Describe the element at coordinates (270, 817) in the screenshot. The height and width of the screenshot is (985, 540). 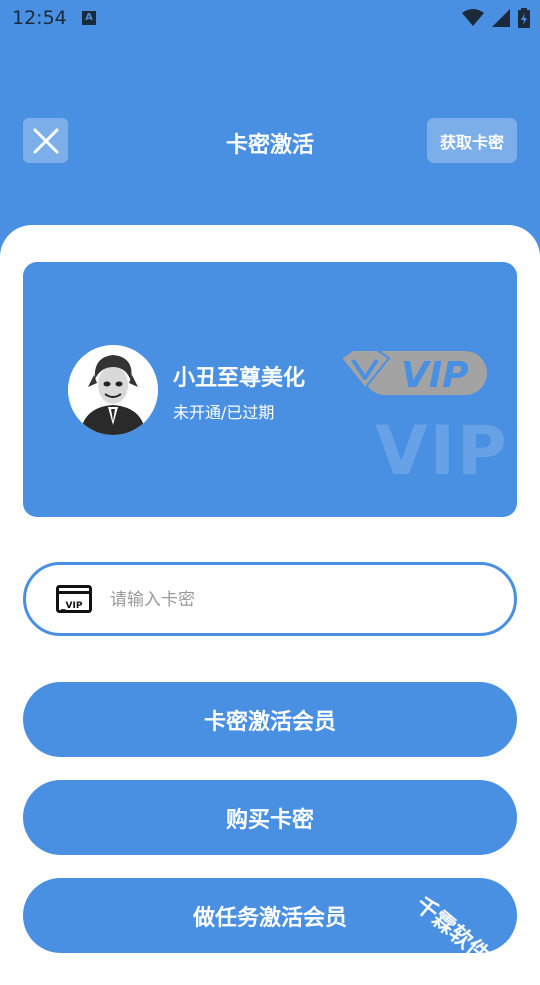
I see `buy-card-button: 购买卡密` at that location.